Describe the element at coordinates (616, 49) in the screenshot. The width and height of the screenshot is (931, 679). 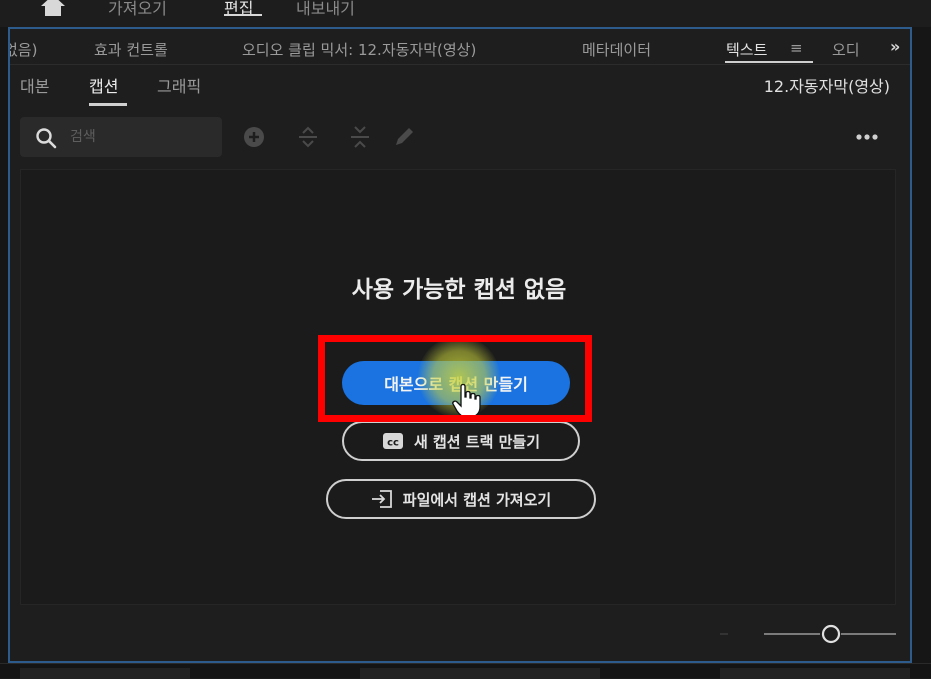
I see `tab-metadata: 메타데이터` at that location.